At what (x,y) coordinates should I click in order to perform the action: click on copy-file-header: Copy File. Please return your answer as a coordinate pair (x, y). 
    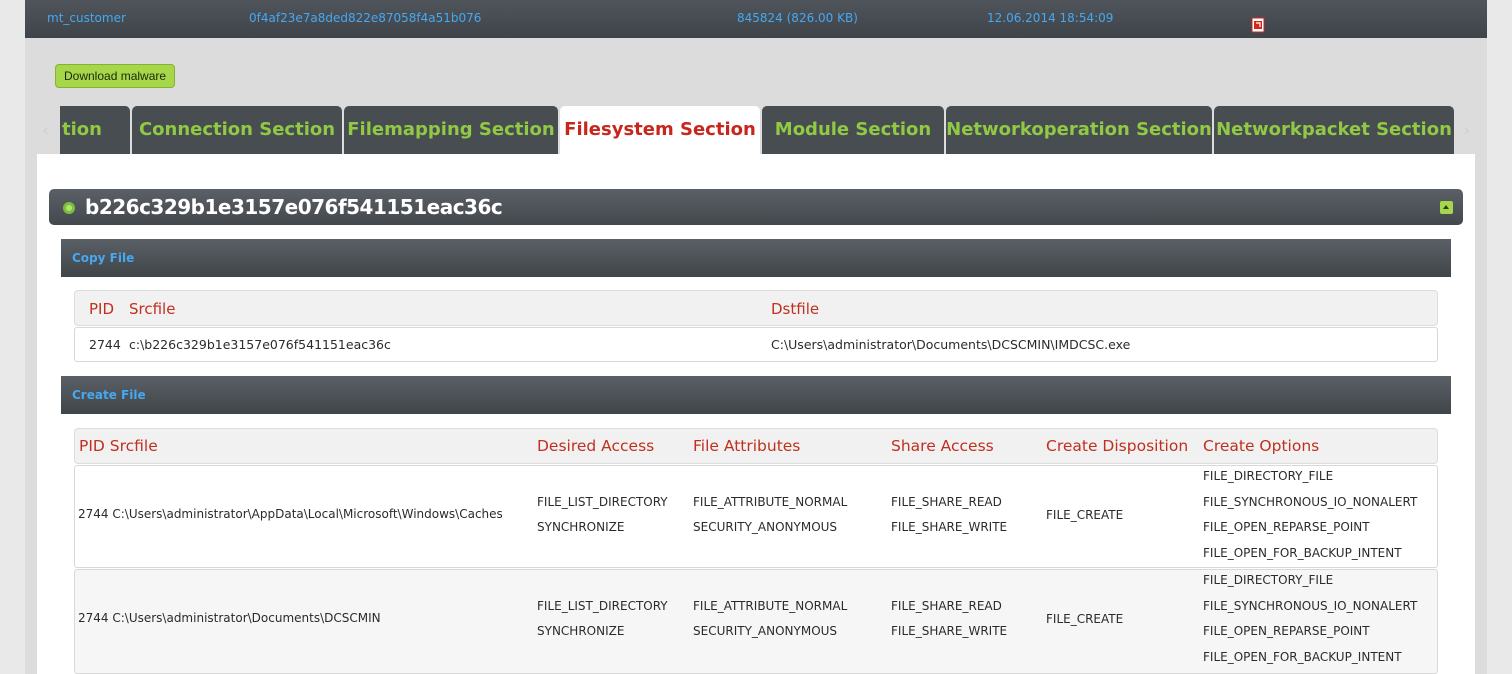
    Looking at the image, I should click on (756, 258).